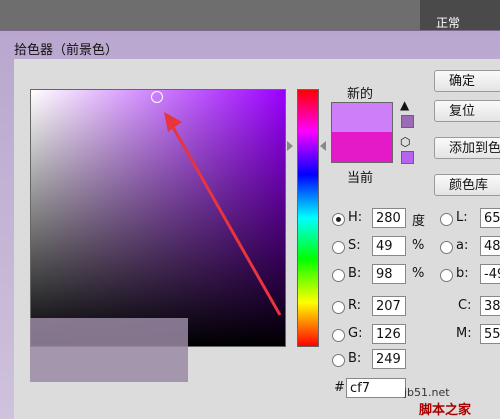 Image resolution: width=500 pixels, height=419 pixels. I want to click on label-l: L:, so click(462, 217).